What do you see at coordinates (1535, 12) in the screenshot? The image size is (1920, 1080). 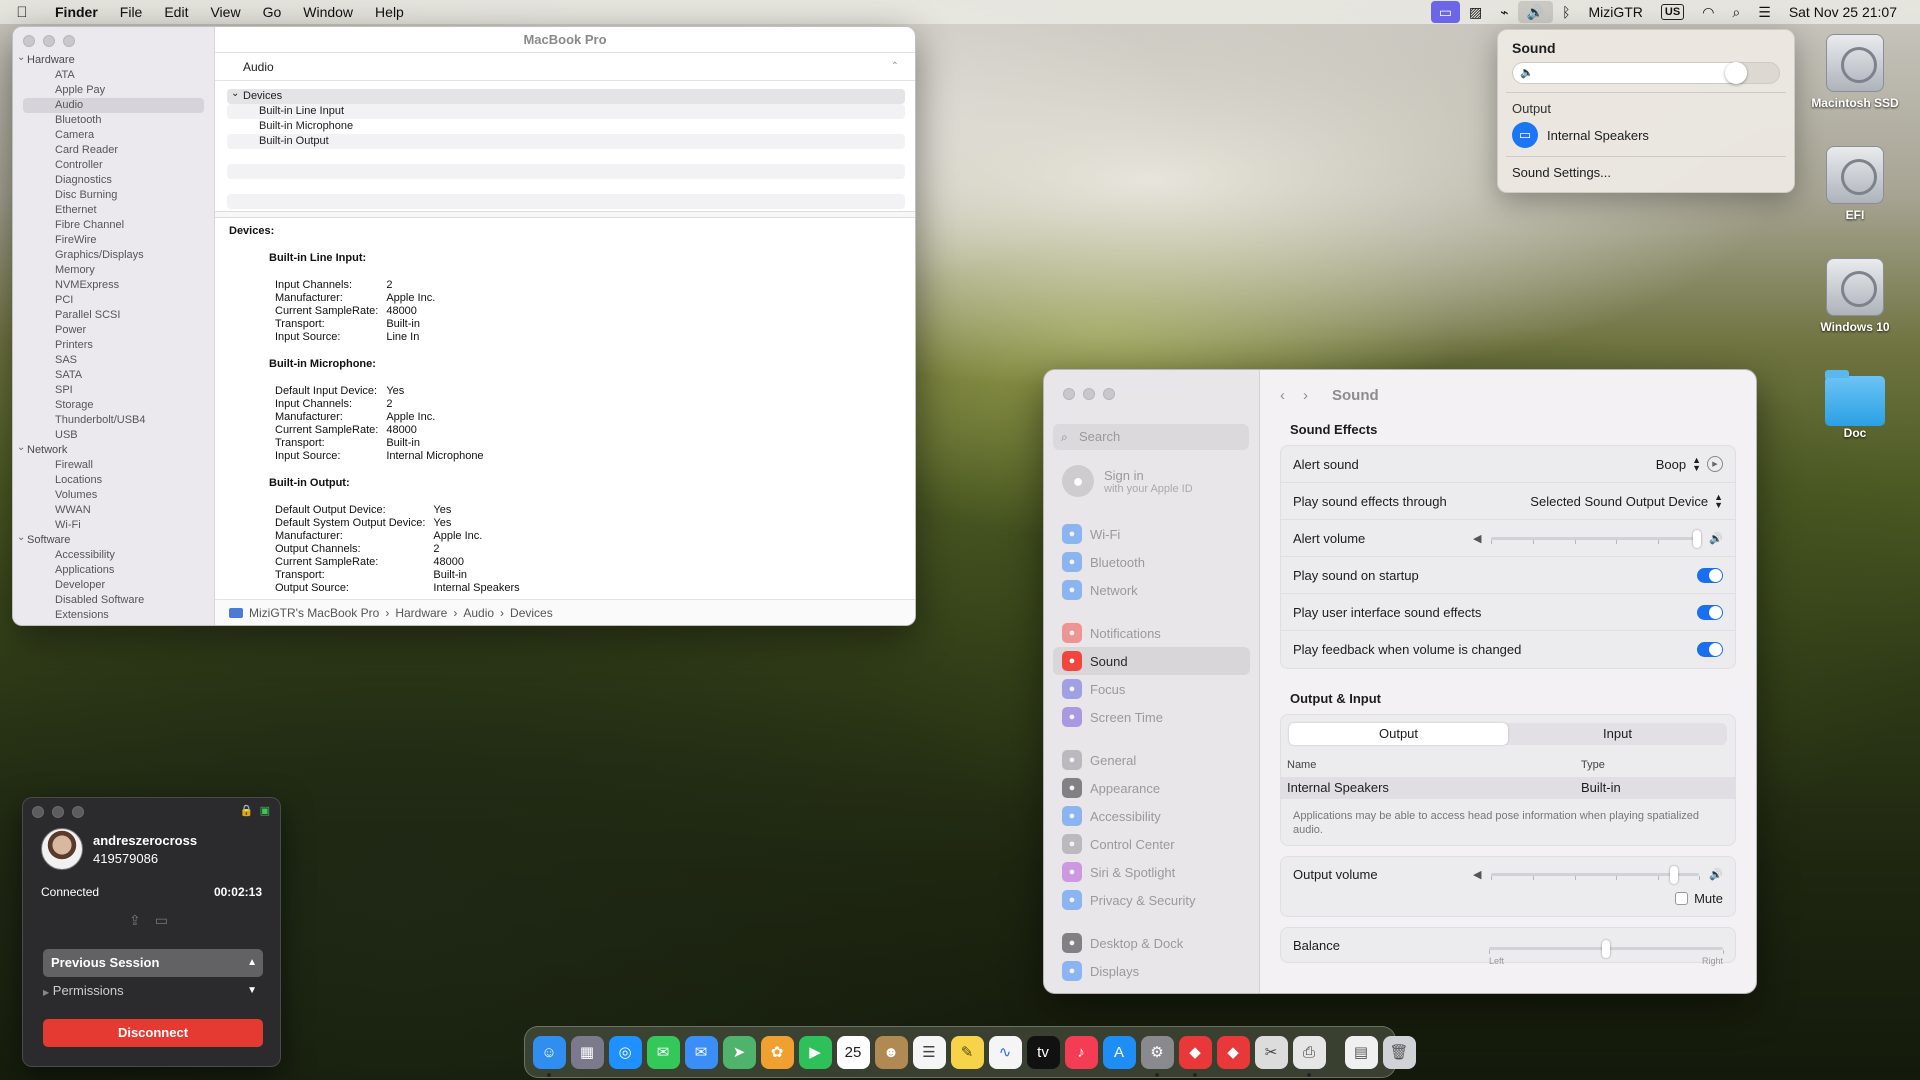 I see `volume-status-icon: 🔊` at bounding box center [1535, 12].